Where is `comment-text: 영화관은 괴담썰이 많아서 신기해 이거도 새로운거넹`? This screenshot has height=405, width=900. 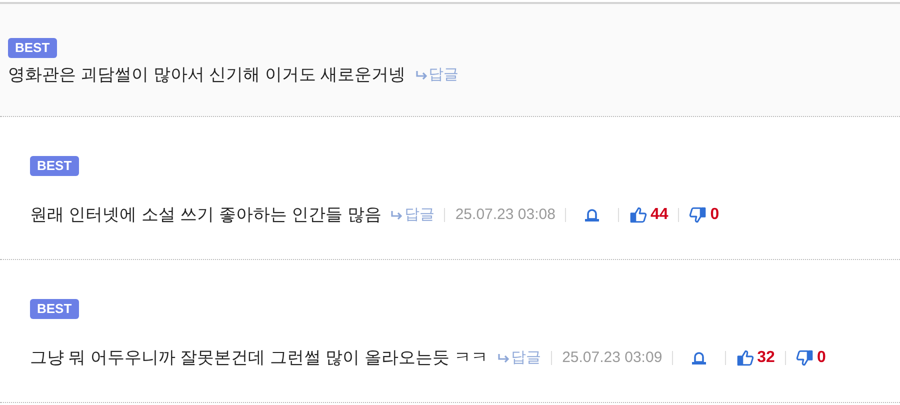 comment-text: 영화관은 괴담썰이 많아서 신기해 이거도 새로운거넹 is located at coordinates (207, 75).